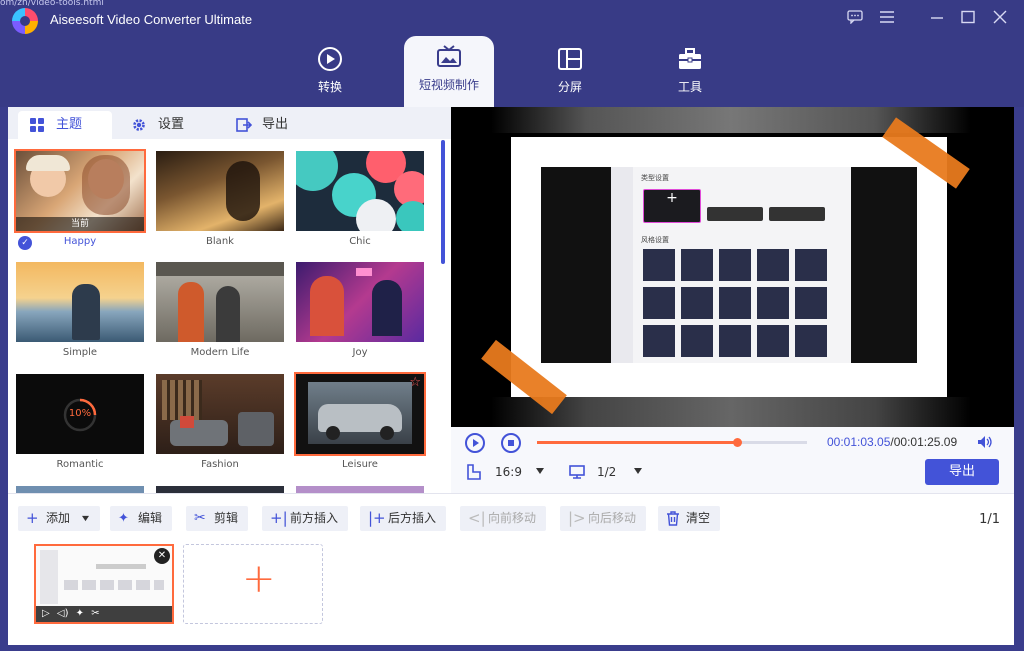  I want to click on player-controls: 00:01:03.05/00:01:25.09 16:9 1/2 导出, so click(732, 460).